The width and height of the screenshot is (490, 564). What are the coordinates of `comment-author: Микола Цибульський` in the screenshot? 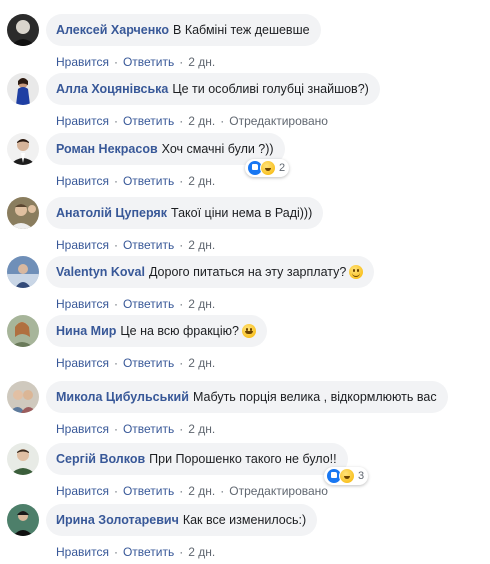 It's located at (122, 397).